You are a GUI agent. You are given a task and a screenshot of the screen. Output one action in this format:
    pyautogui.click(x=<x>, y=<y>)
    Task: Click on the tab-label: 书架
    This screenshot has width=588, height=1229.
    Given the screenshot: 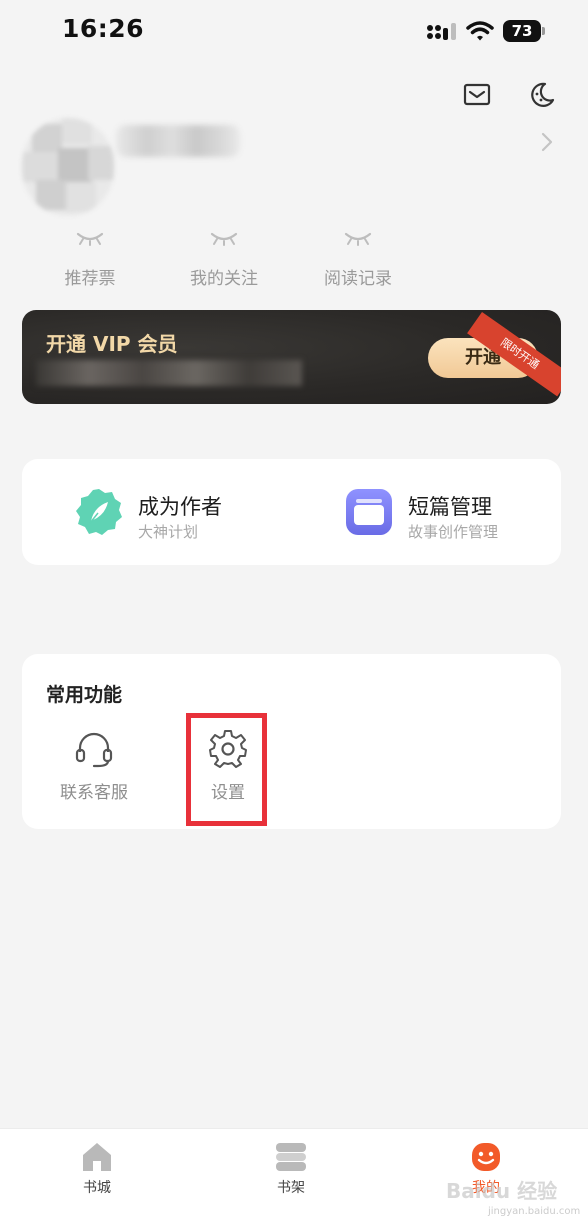 What is the action you would take?
    pyautogui.click(x=291, y=1188)
    